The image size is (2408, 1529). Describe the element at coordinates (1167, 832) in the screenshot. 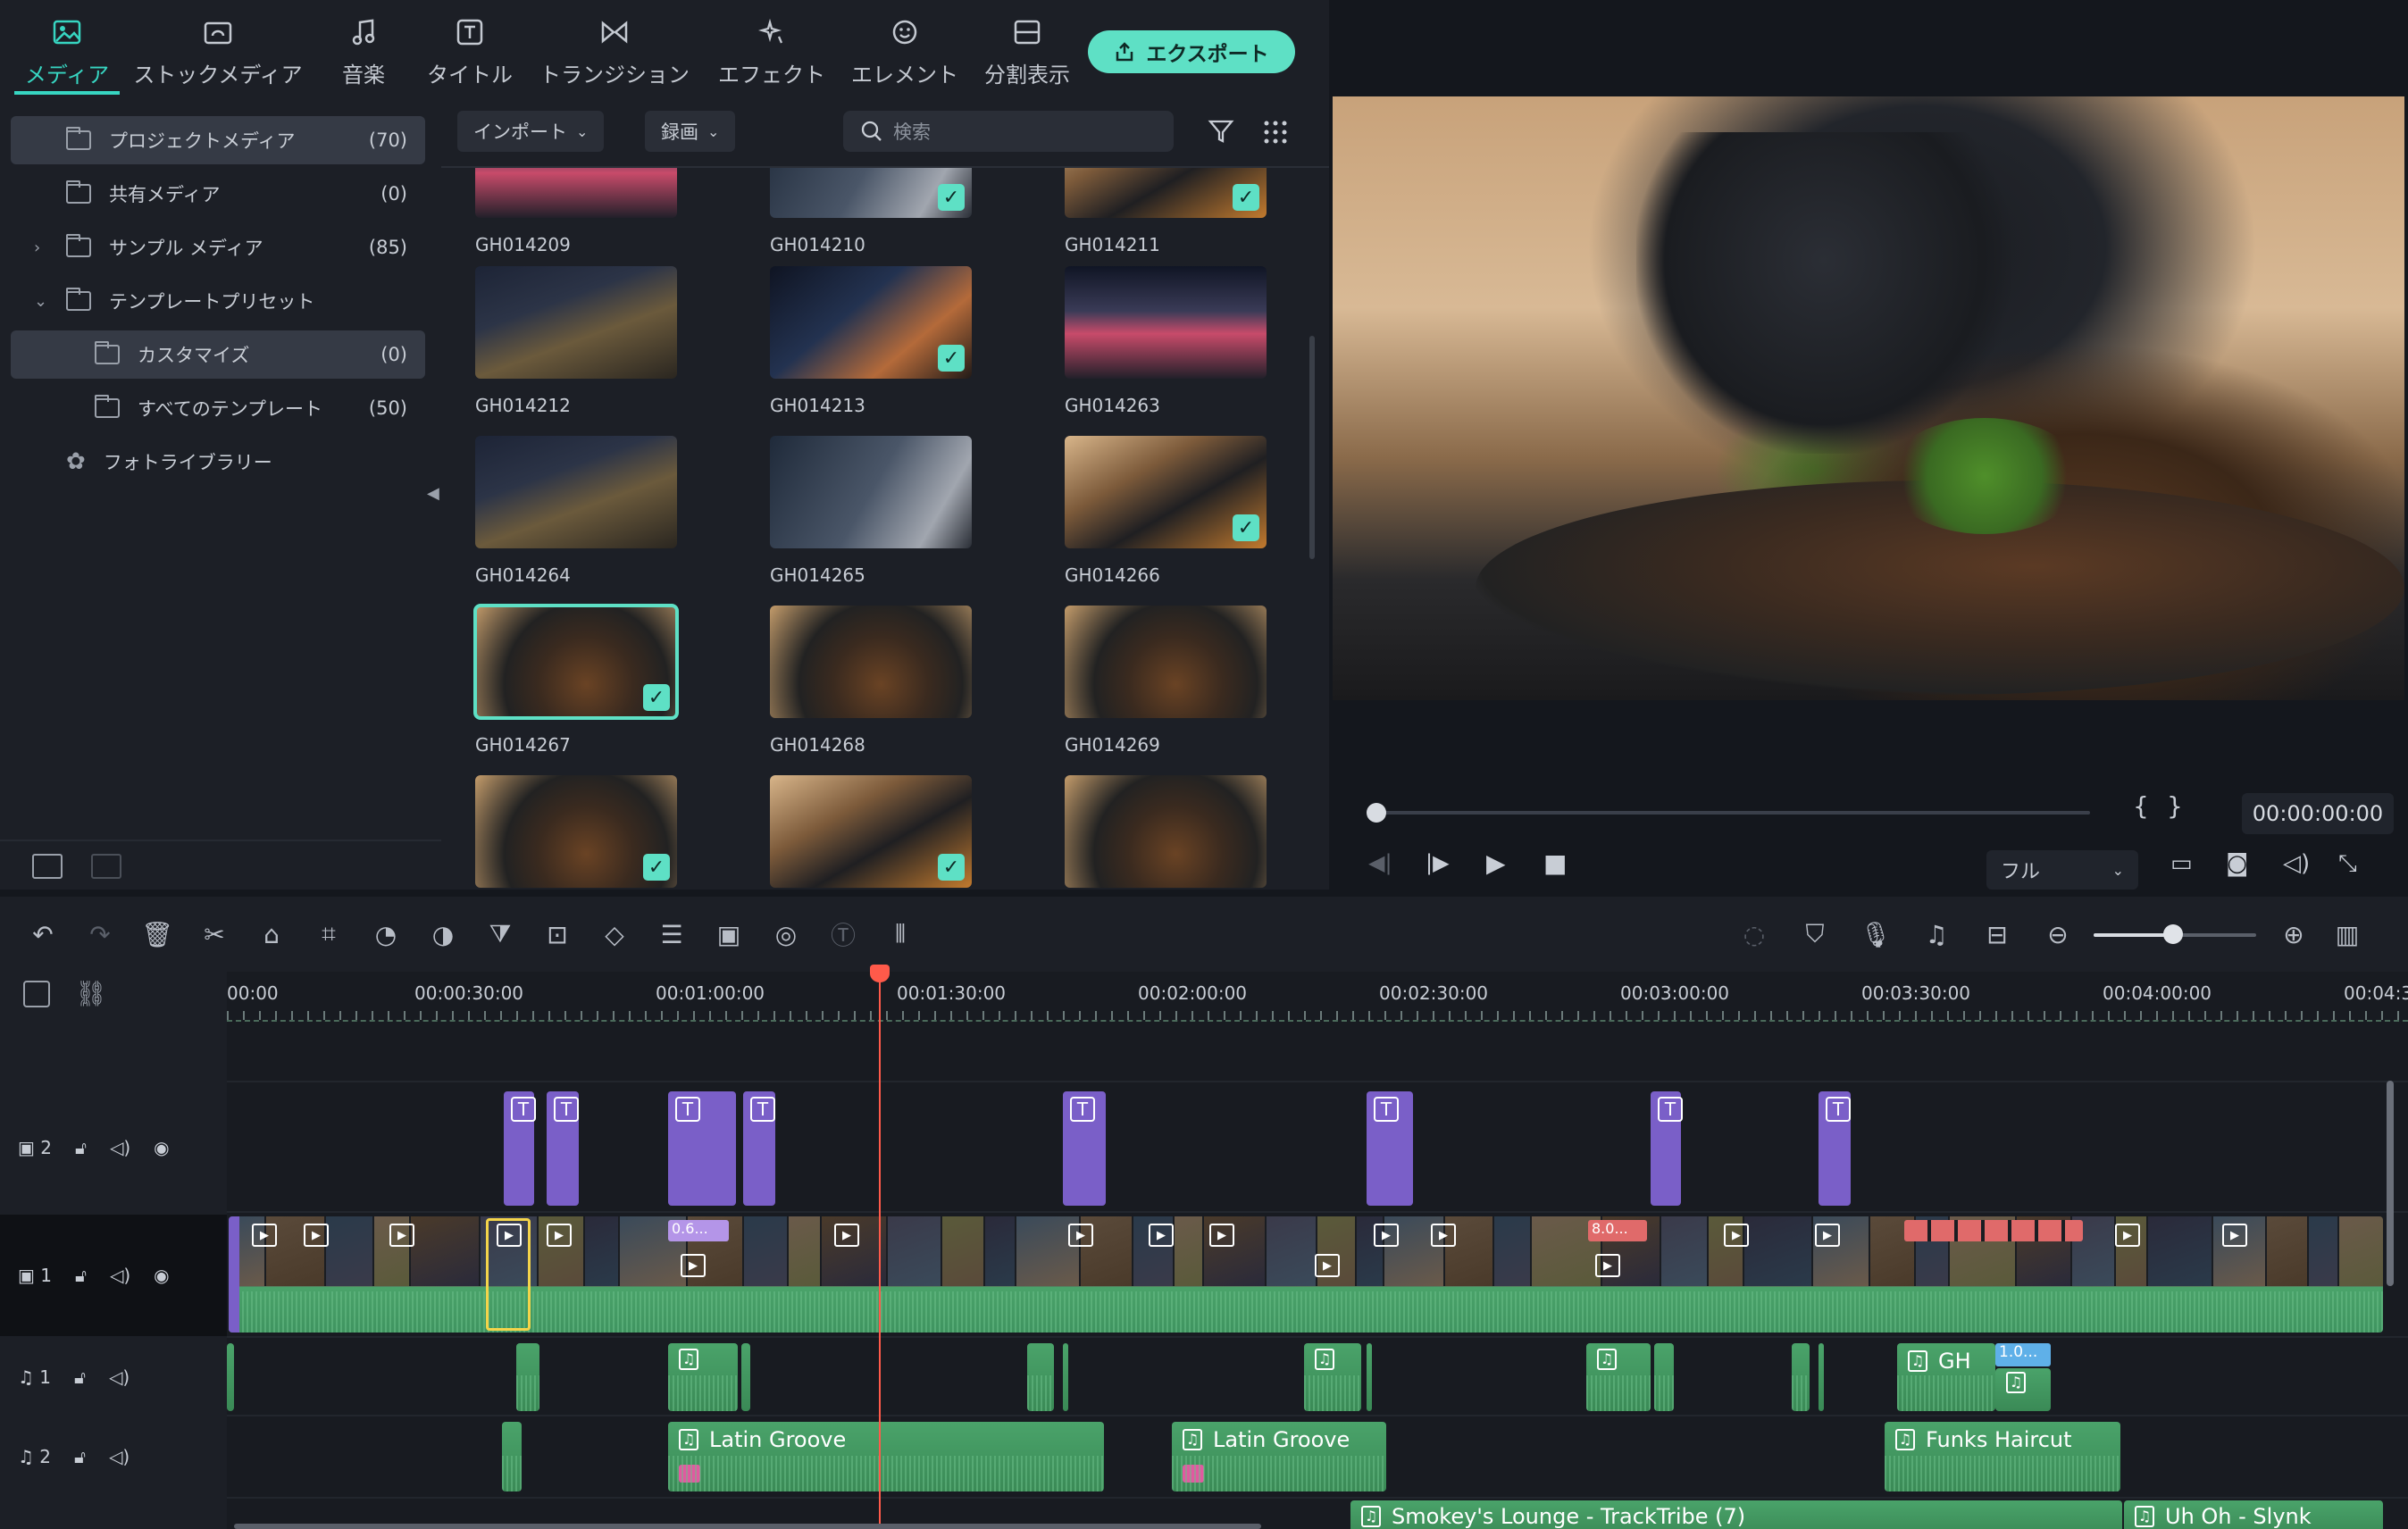

I see `media-clip` at that location.